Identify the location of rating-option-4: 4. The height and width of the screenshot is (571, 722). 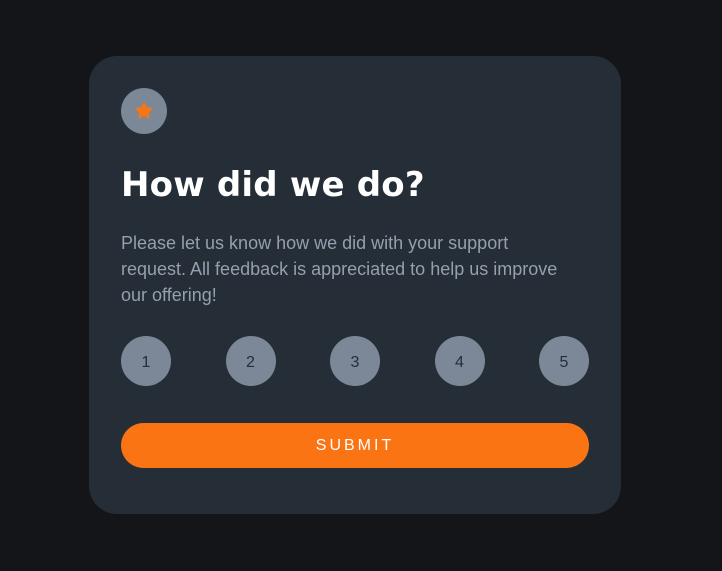
(459, 361).